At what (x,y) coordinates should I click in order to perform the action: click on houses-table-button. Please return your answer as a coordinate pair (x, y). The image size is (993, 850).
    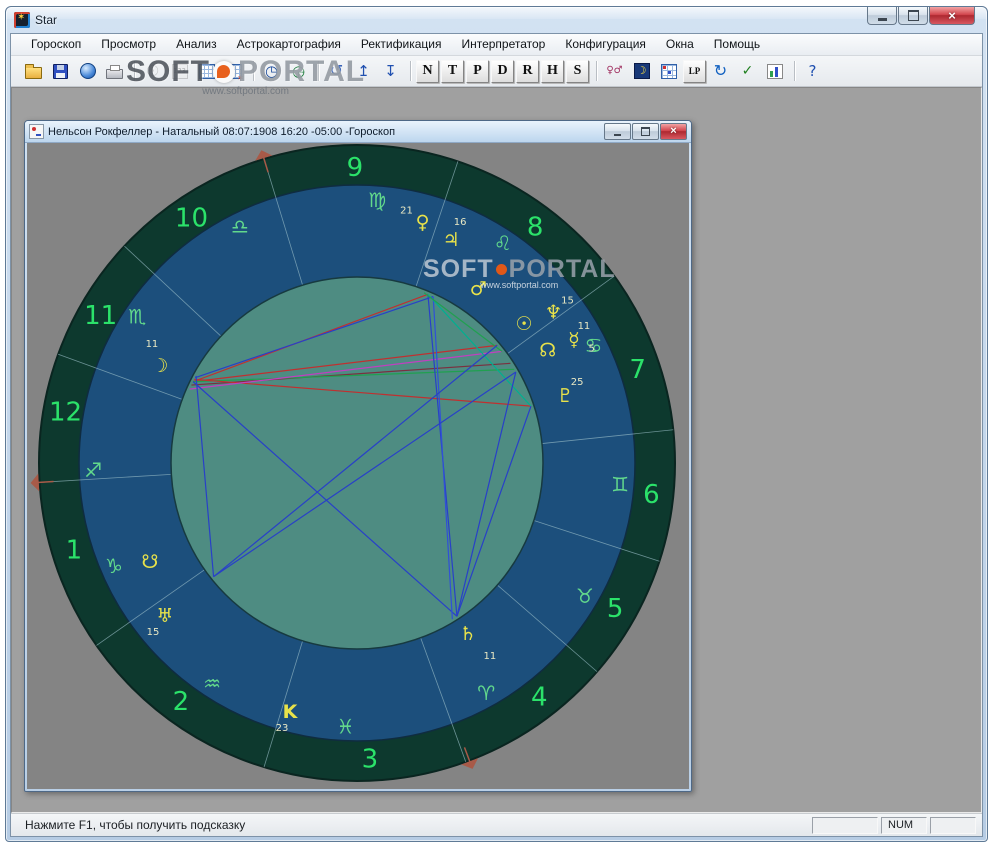
    Looking at the image, I should click on (206, 71).